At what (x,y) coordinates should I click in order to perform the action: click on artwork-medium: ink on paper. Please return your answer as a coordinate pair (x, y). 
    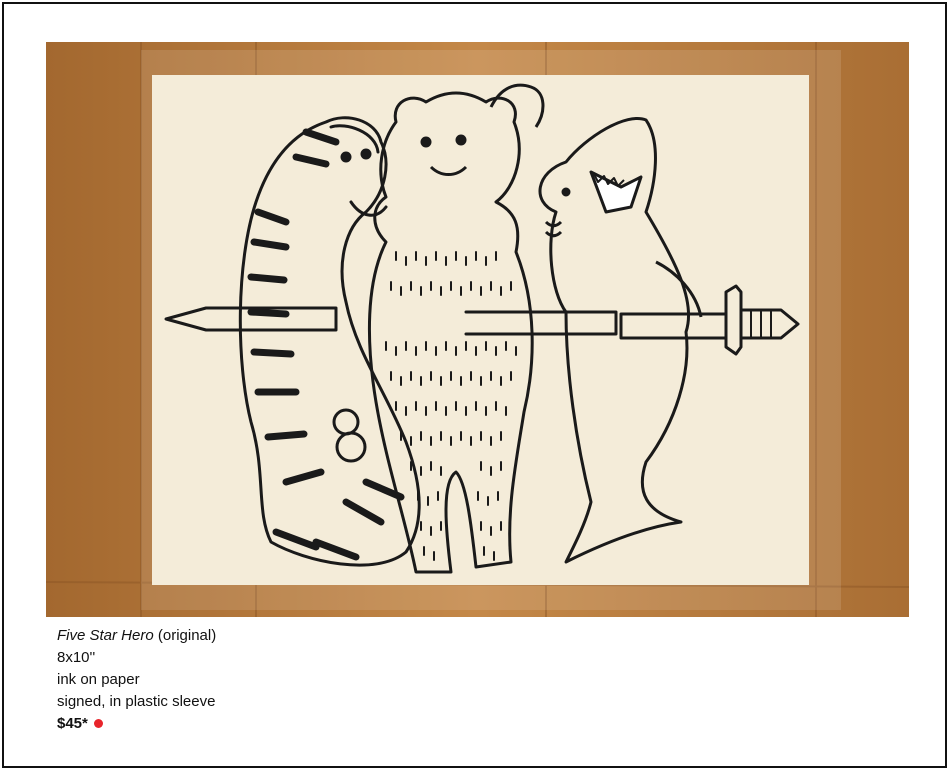
    Looking at the image, I should click on (98, 679).